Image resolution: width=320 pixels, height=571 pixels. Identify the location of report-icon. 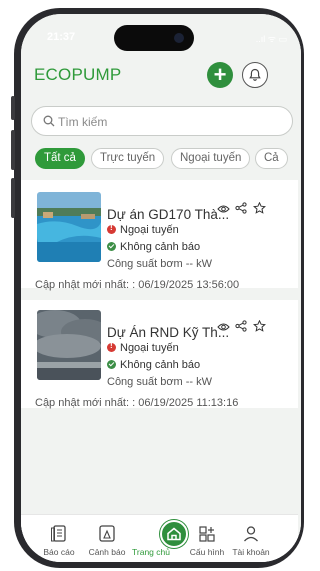
(58, 533).